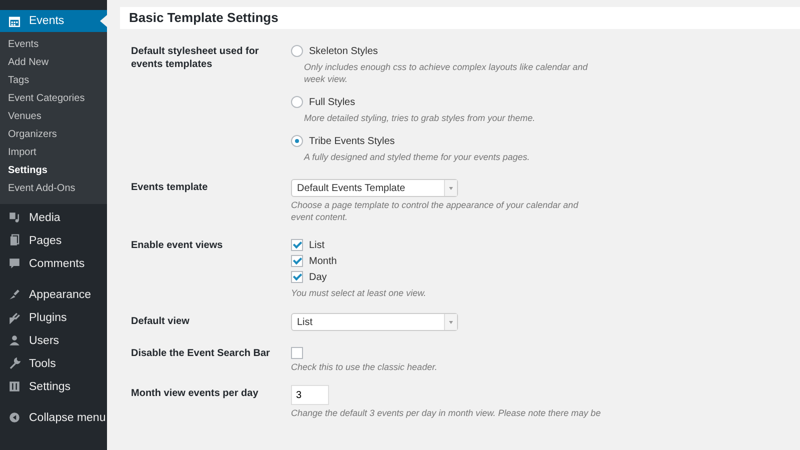  I want to click on calendar-icon, so click(14, 21).